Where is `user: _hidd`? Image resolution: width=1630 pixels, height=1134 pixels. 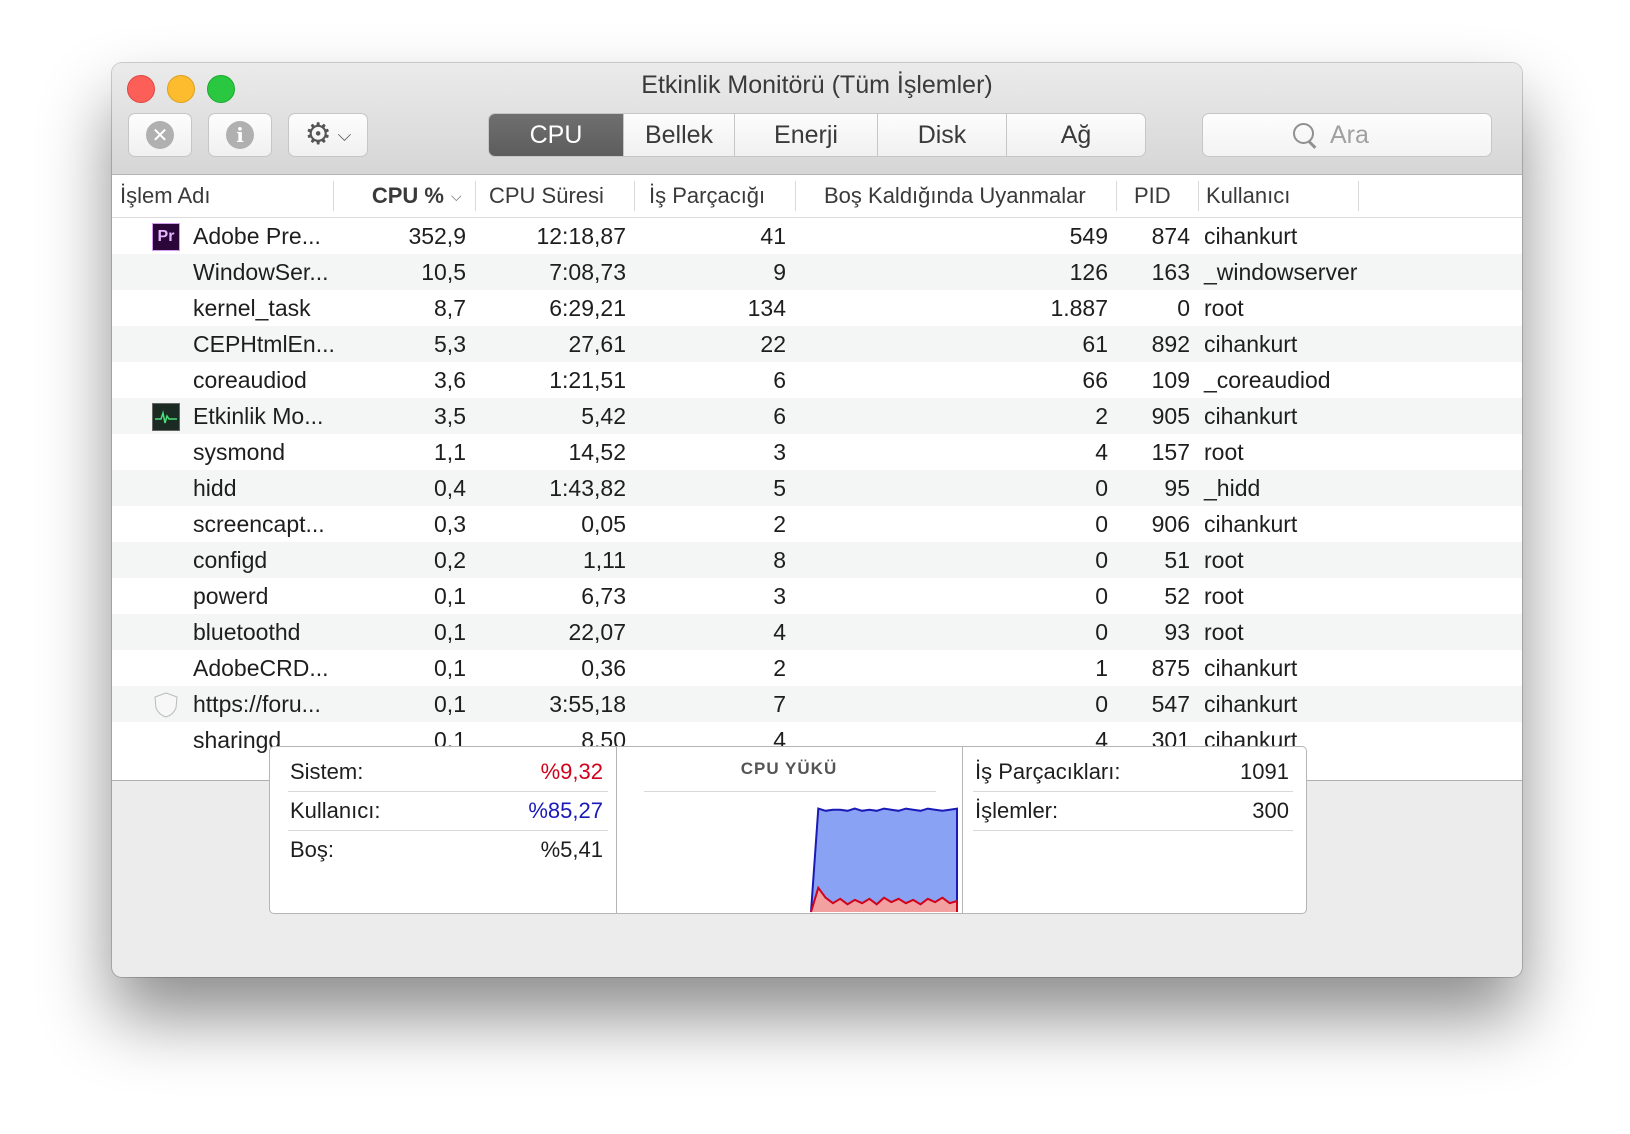 user: _hidd is located at coordinates (1232, 488).